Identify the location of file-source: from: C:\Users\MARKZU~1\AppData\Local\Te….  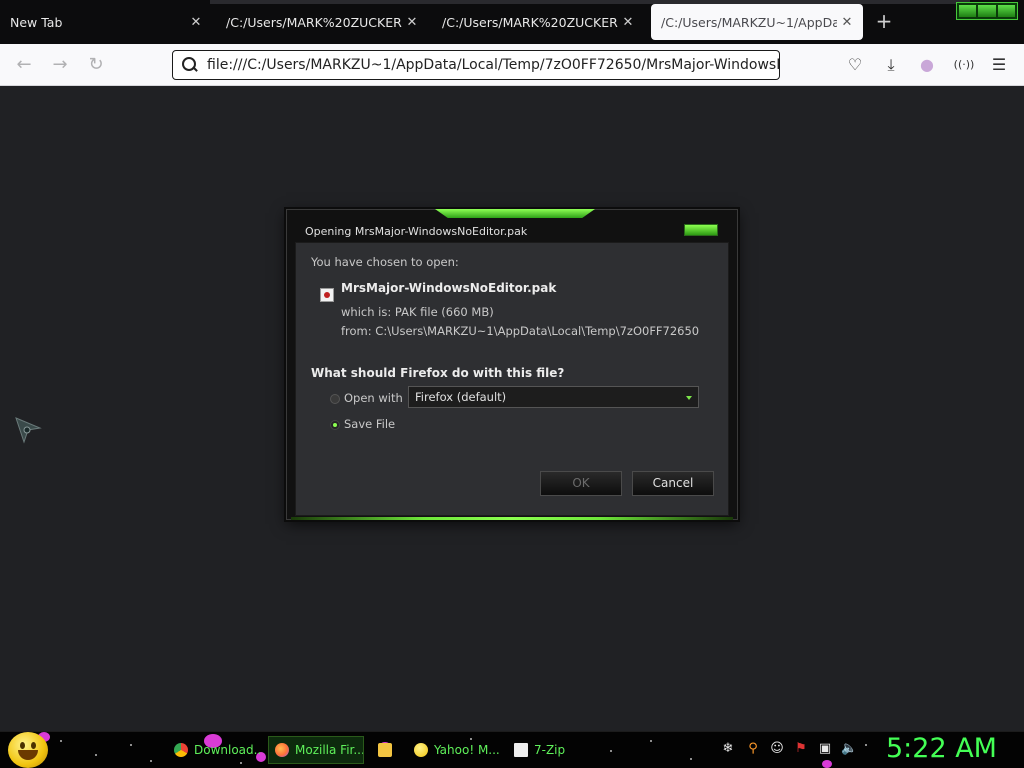
(520, 331).